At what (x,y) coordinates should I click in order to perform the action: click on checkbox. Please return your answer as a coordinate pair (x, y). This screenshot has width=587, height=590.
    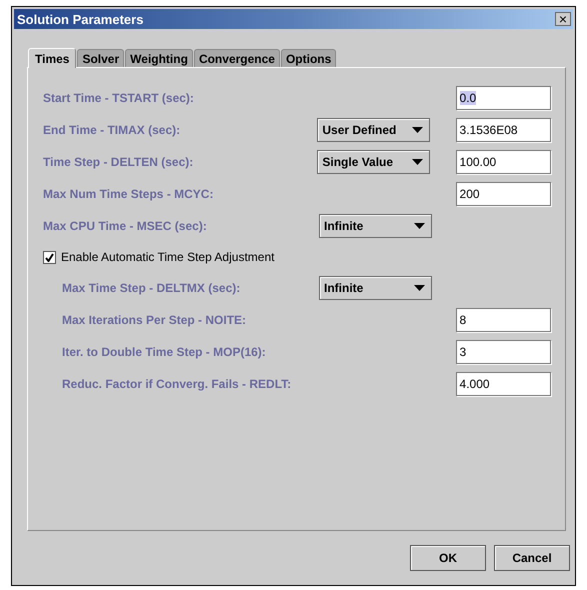
    Looking at the image, I should click on (49, 257).